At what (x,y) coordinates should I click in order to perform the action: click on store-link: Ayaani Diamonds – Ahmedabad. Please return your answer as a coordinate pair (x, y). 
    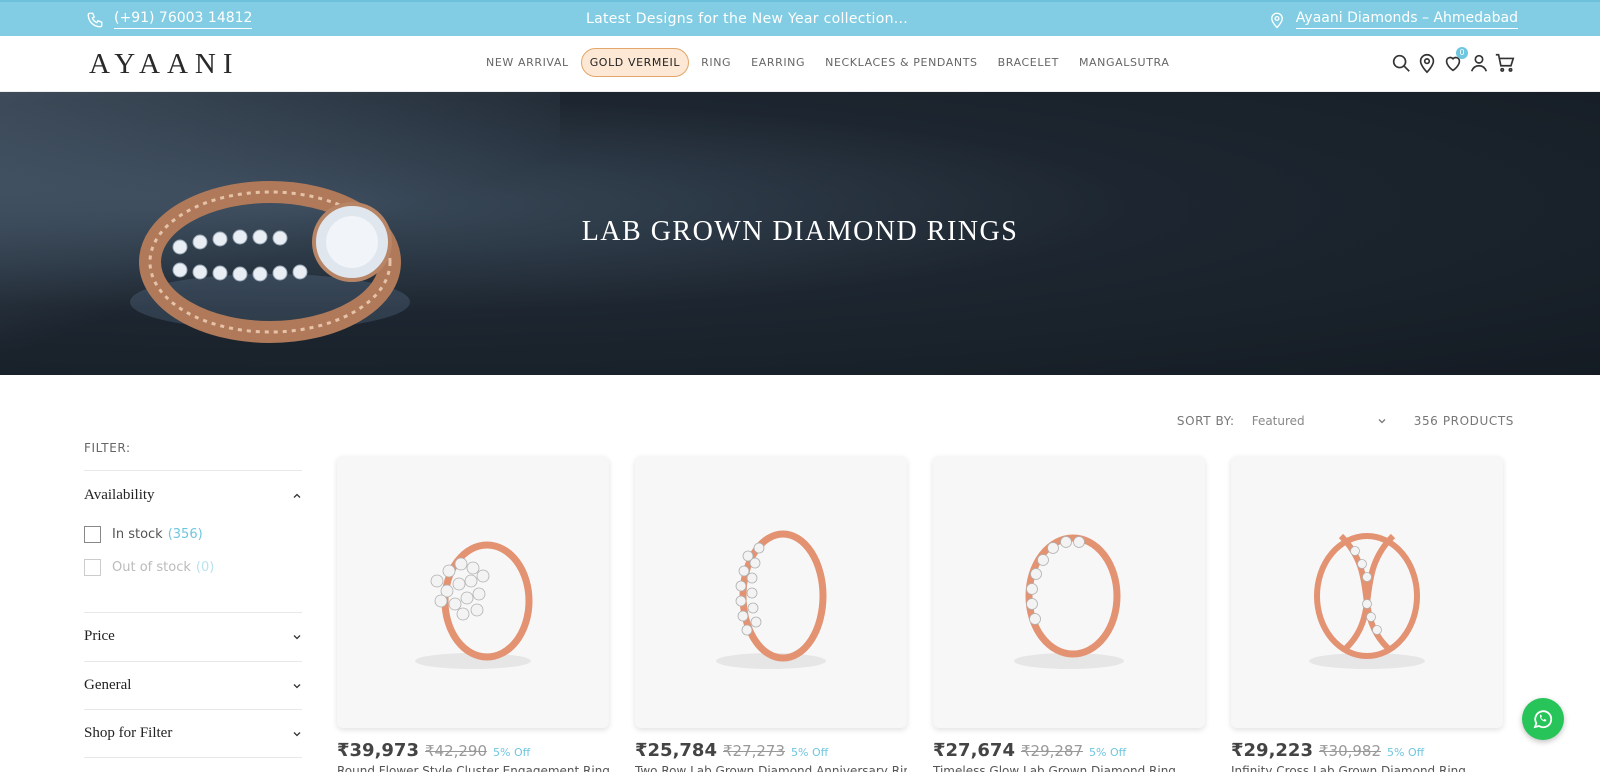
    Looking at the image, I should click on (1393, 19).